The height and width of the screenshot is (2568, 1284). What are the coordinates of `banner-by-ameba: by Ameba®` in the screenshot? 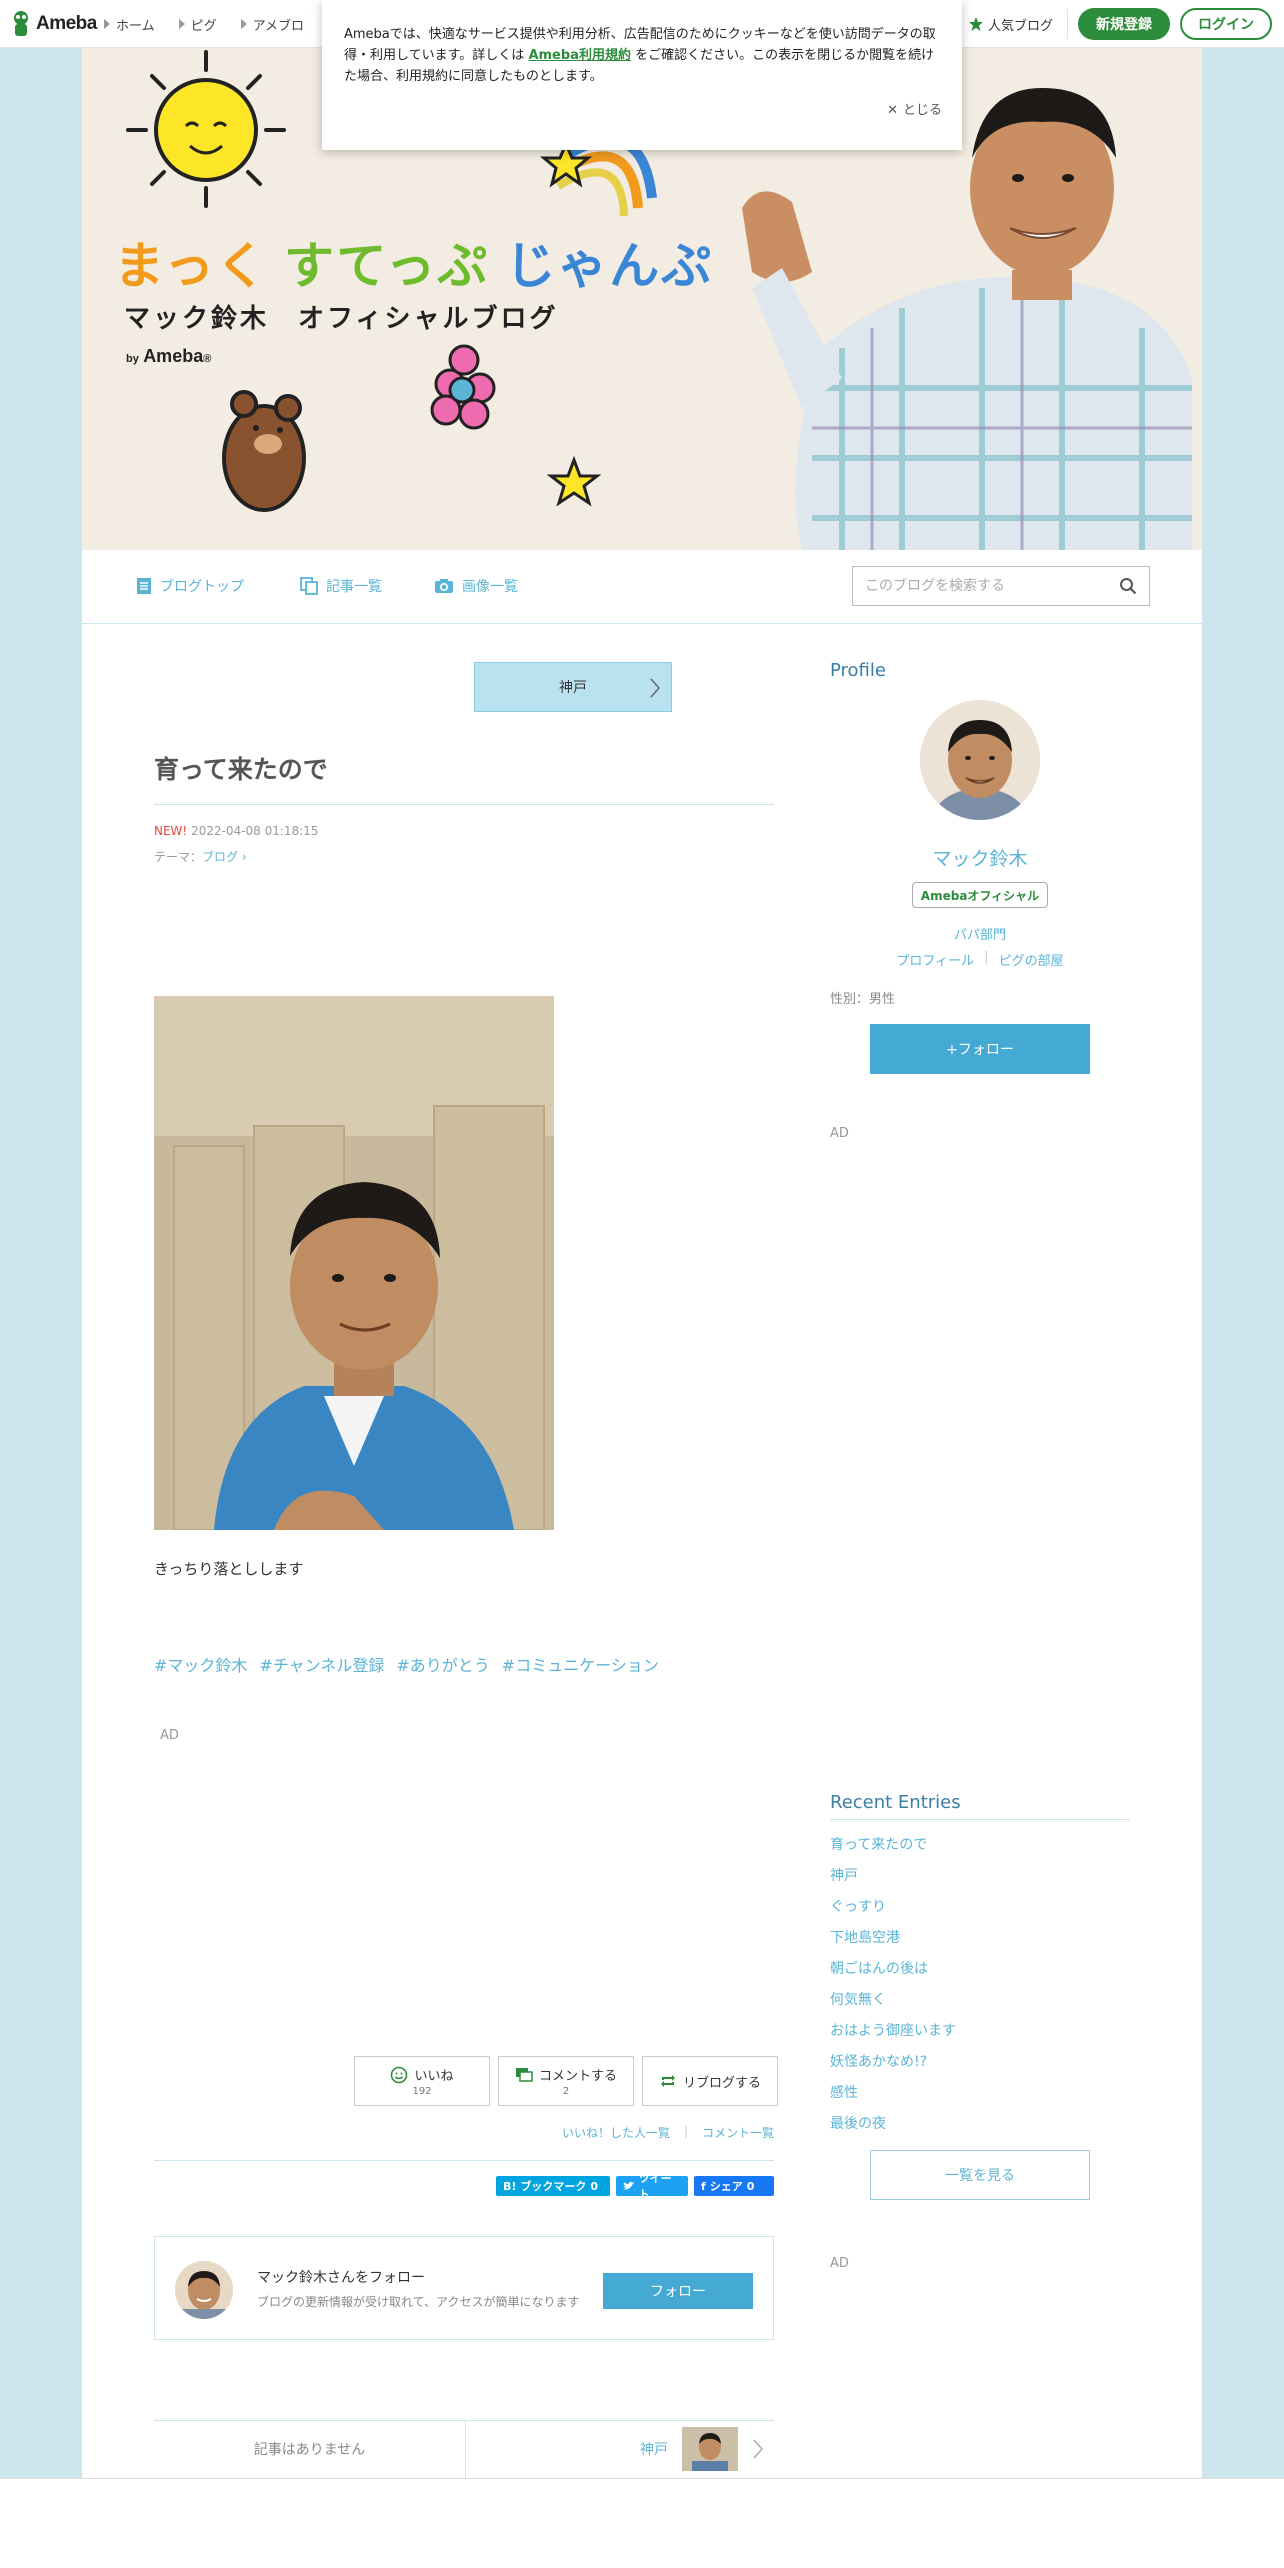 It's located at (168, 356).